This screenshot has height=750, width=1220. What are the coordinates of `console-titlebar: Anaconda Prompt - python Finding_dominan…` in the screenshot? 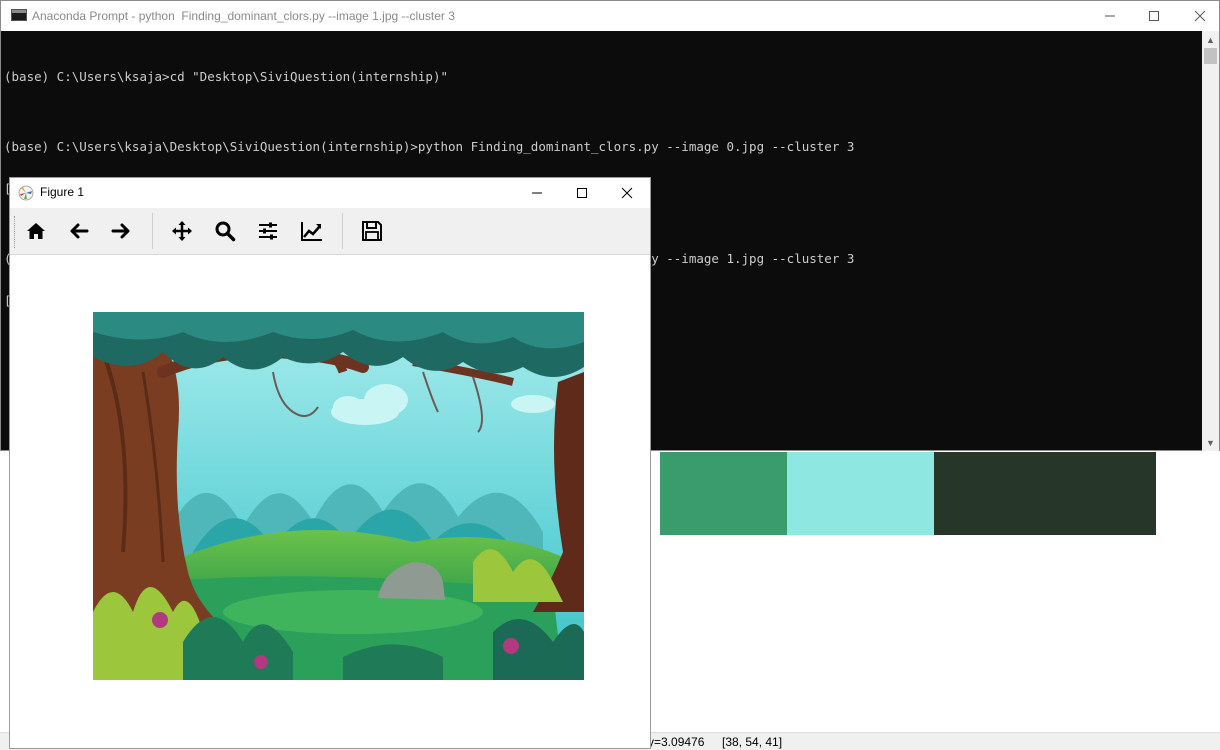 It's located at (610, 16).